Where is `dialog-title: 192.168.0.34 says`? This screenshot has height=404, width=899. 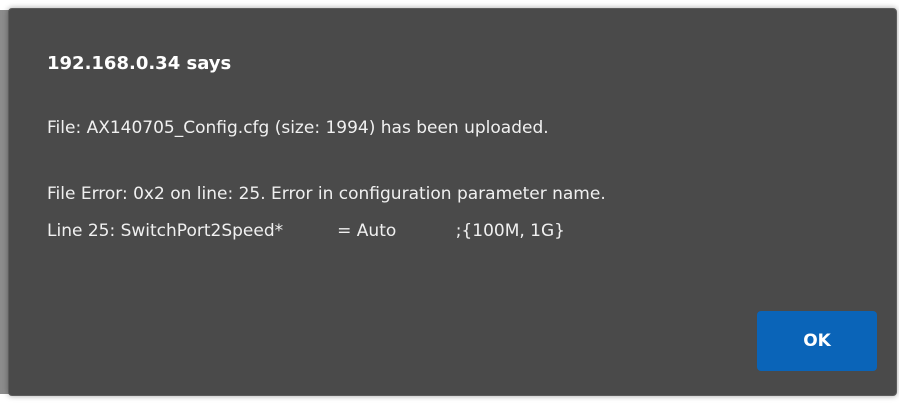 dialog-title: 192.168.0.34 says is located at coordinates (139, 63).